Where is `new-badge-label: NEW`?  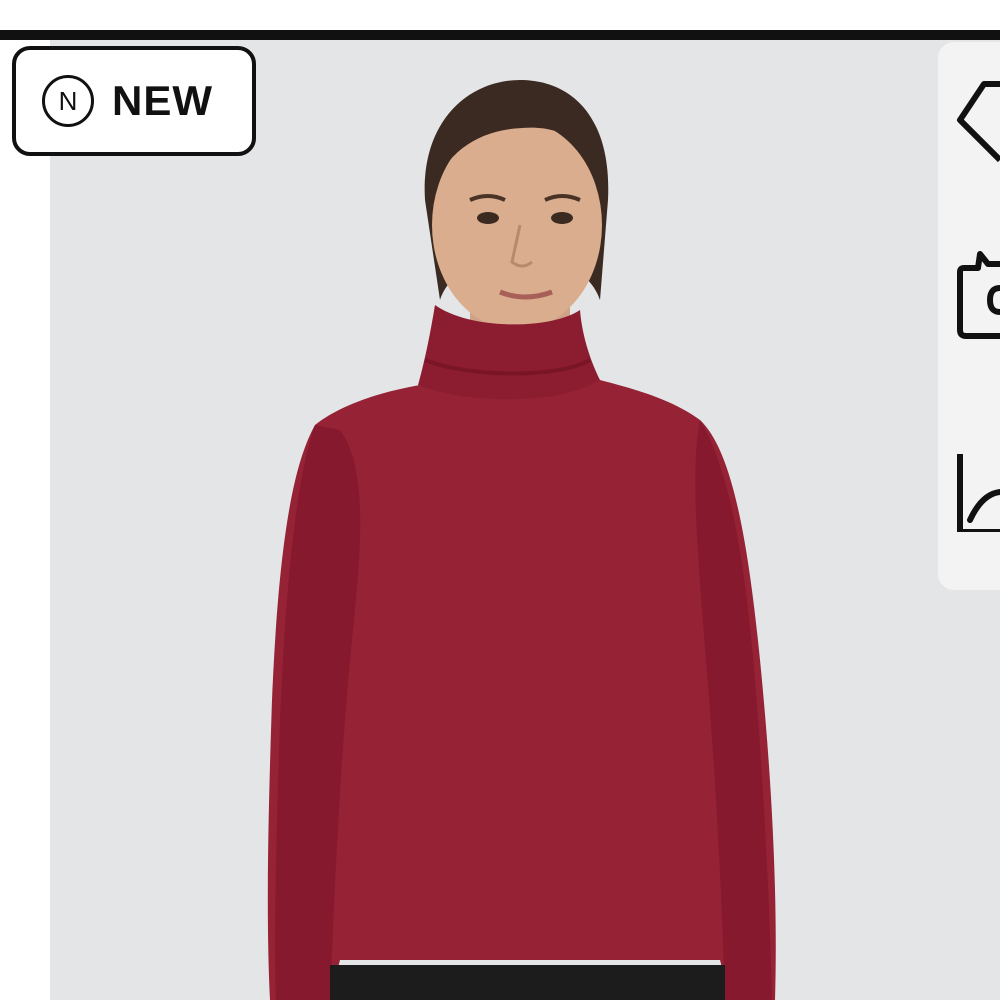
new-badge-label: NEW is located at coordinates (162, 100).